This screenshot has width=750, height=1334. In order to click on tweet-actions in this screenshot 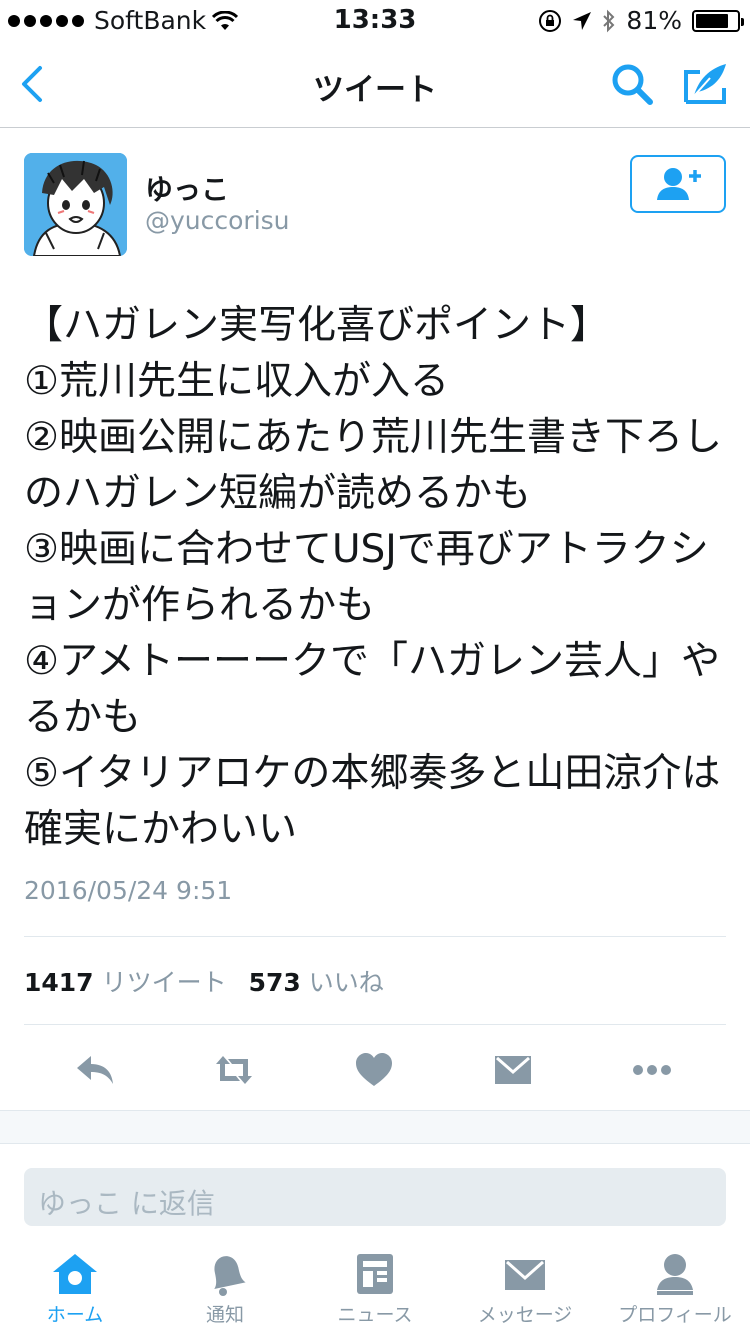, I will do `click(375, 1070)`.